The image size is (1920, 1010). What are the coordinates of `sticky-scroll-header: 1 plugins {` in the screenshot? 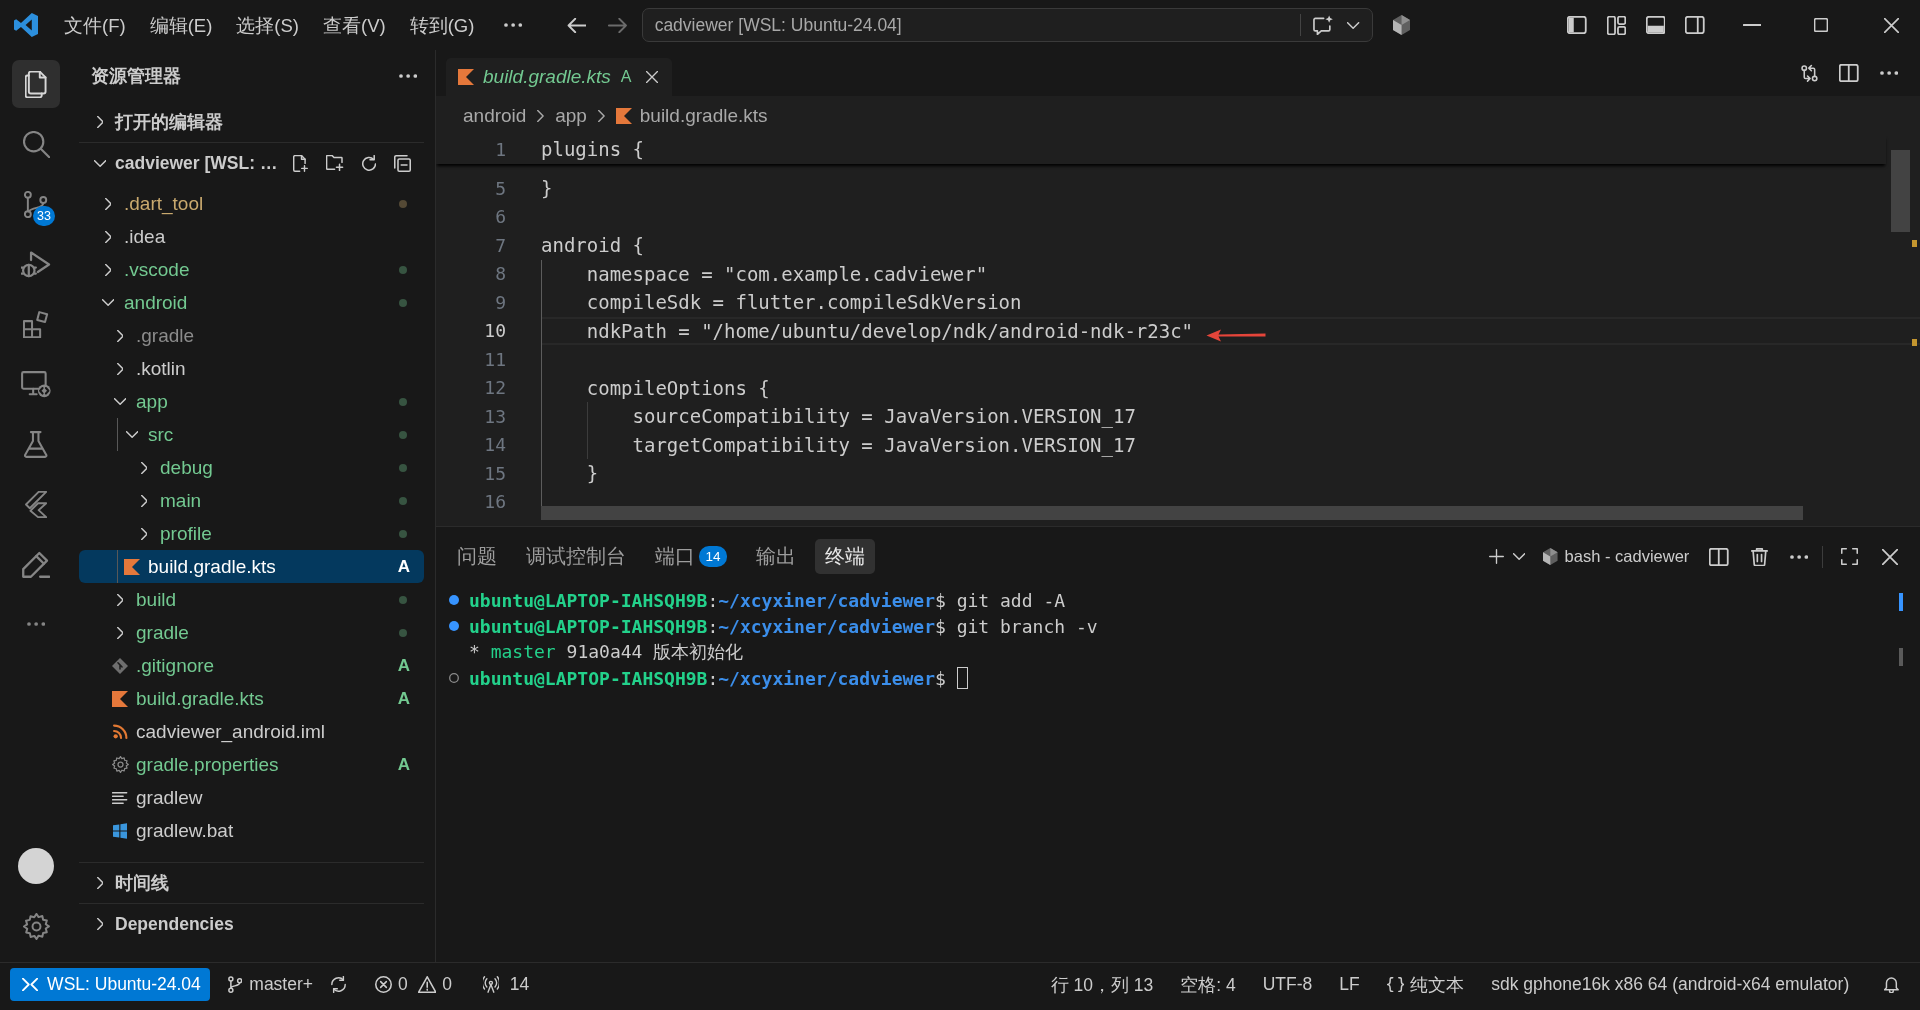 It's located at (1161, 149).